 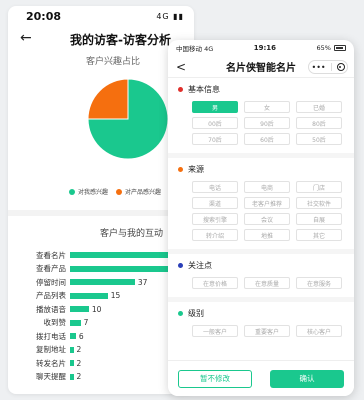 What do you see at coordinates (319, 331) in the screenshot?
I see `tag-chip: 核心客户` at bounding box center [319, 331].